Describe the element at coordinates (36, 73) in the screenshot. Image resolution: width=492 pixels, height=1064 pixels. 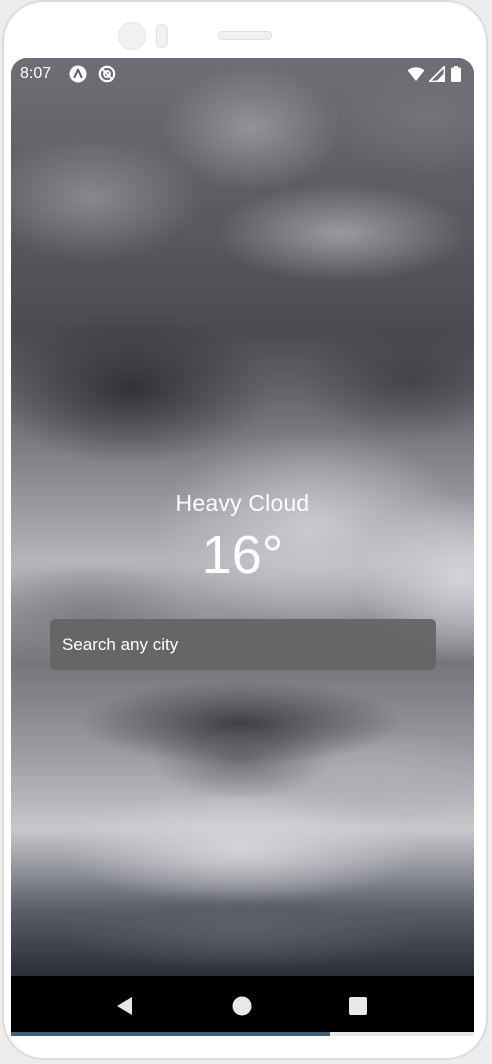
I see `status-time: 8:07` at that location.